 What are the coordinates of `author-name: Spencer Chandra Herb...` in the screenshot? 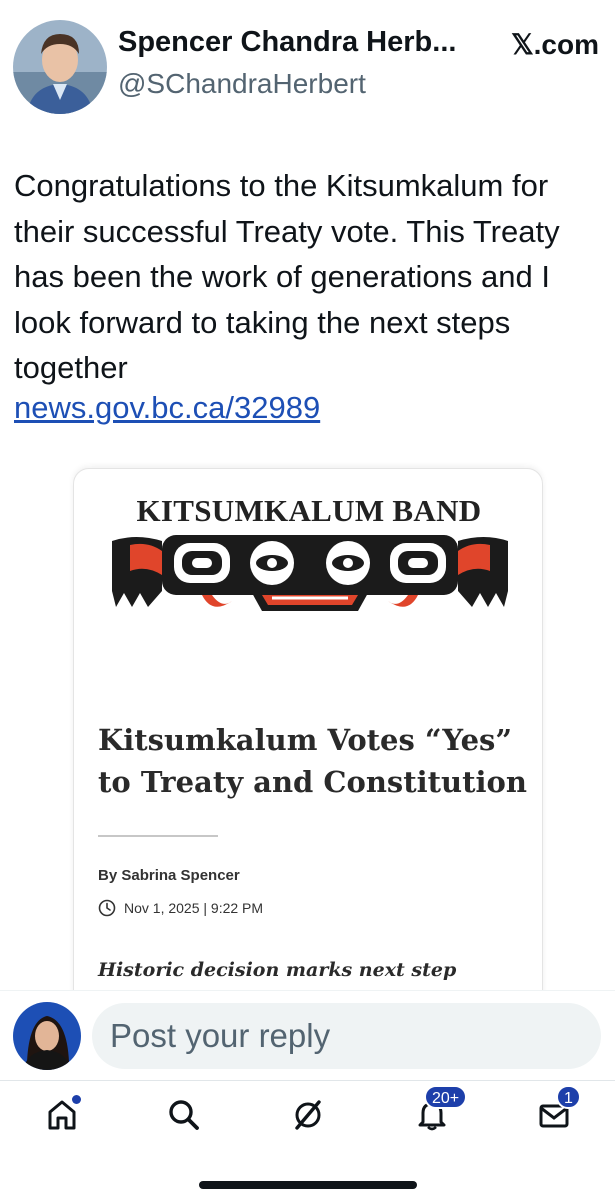 It's located at (298, 42).